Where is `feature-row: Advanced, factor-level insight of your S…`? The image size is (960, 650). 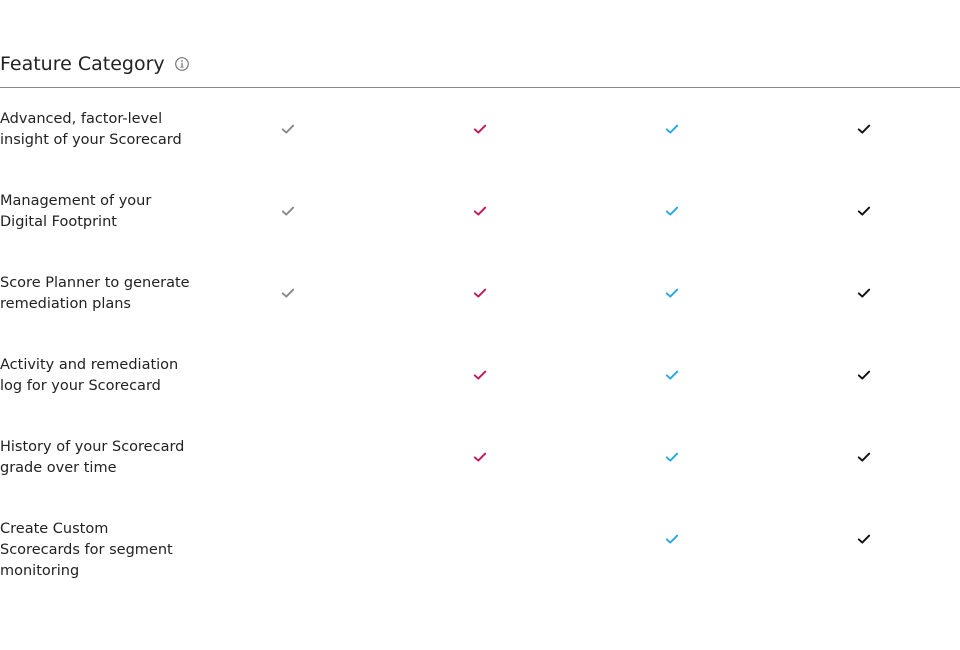
feature-row: Advanced, factor-level insight of your S… is located at coordinates (480, 129).